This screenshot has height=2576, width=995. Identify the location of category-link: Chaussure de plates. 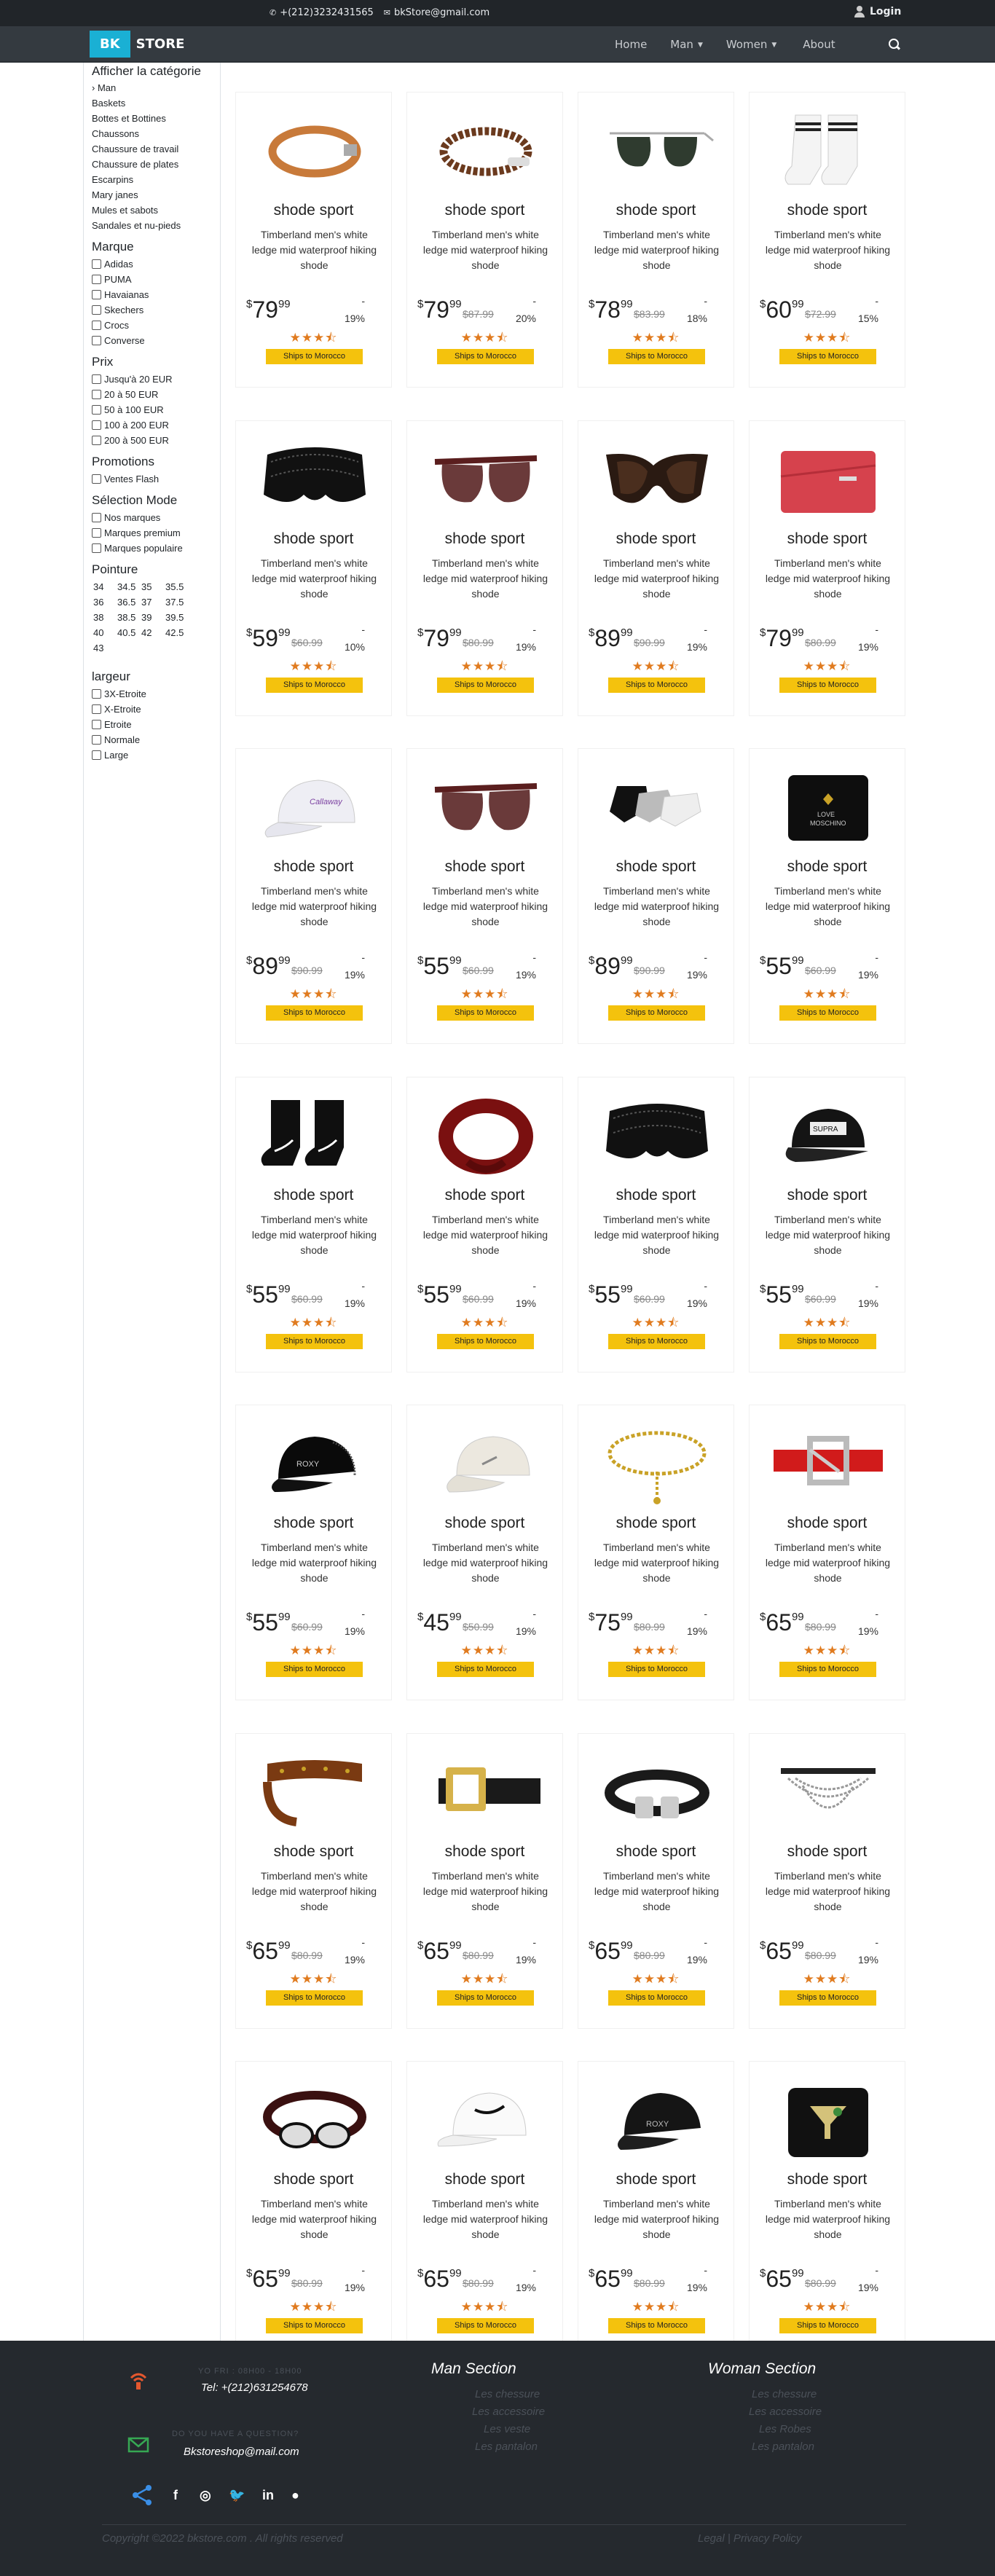
(154, 164).